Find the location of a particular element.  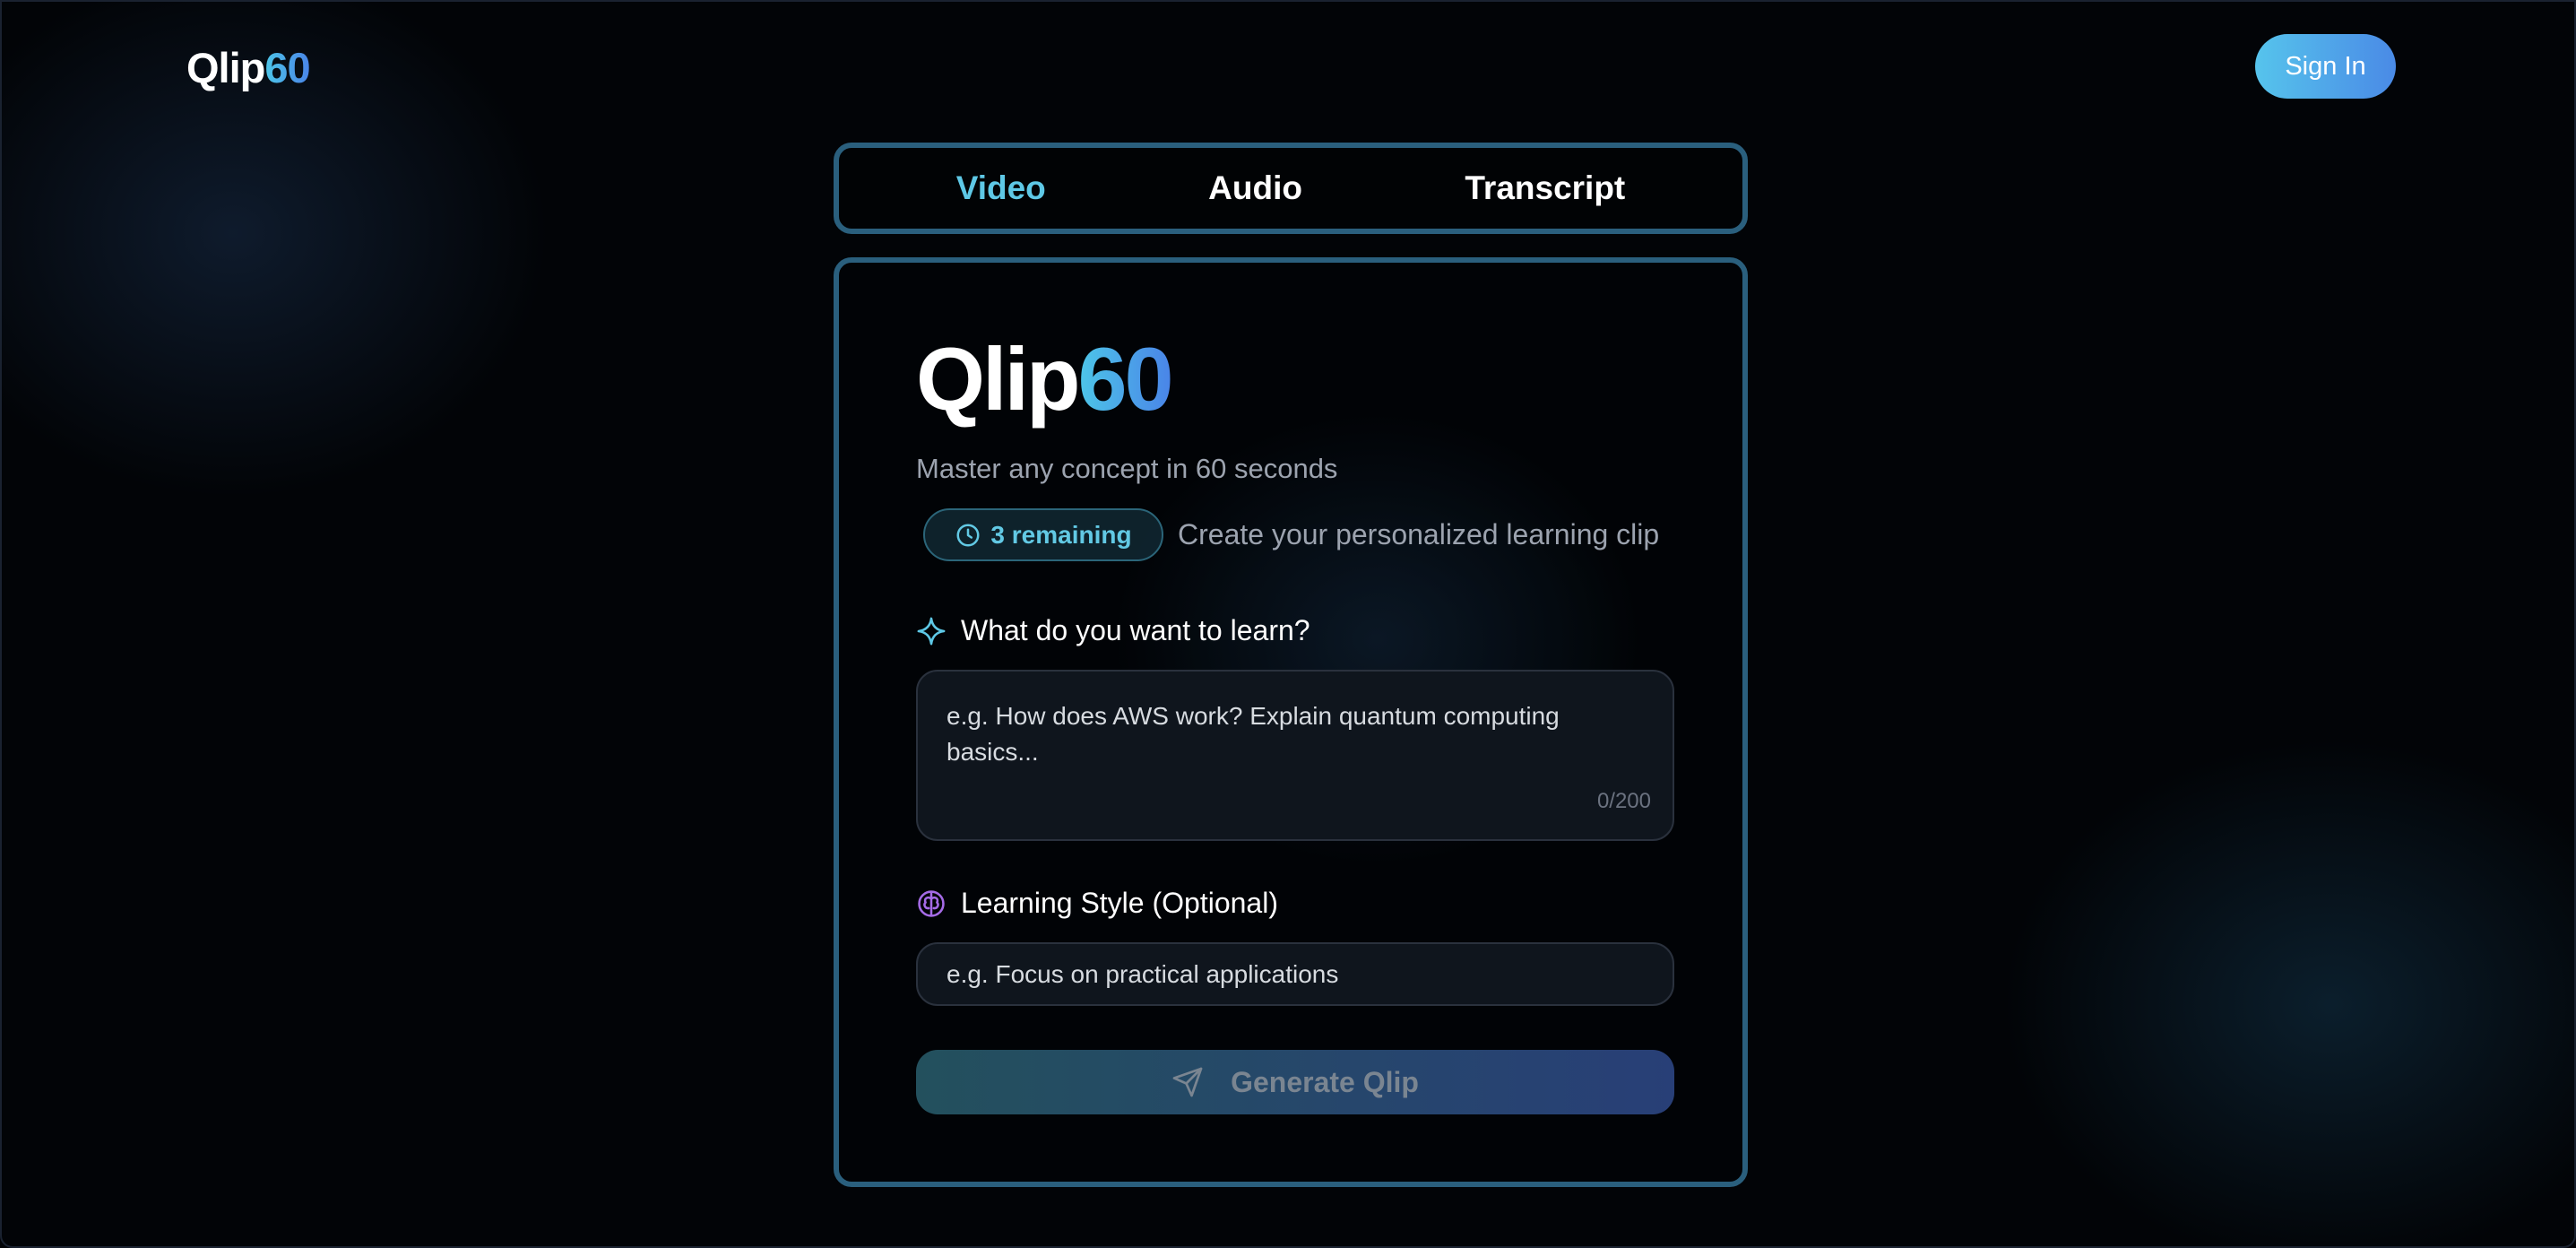

generate-label: Generate Qlip is located at coordinates (1325, 1082).